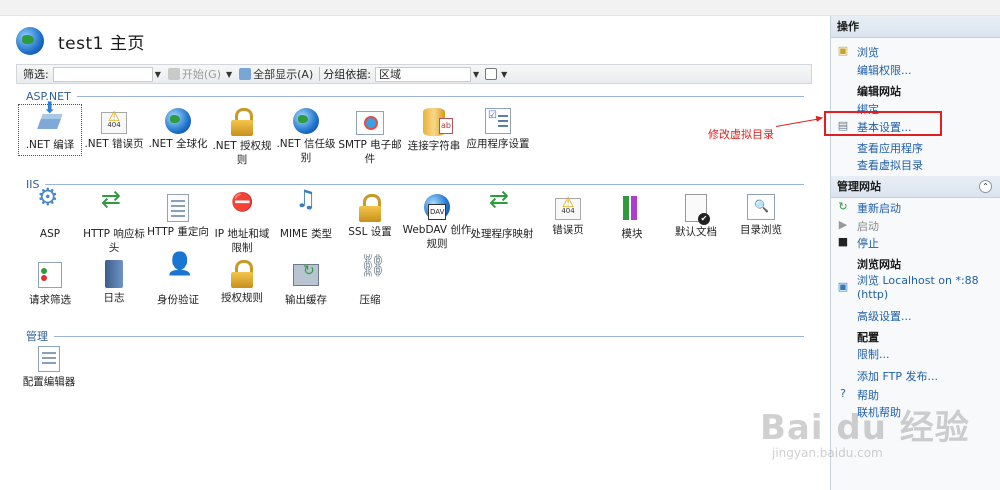  What do you see at coordinates (502, 234) in the screenshot?
I see `feature-label: 处理程序映射` at bounding box center [502, 234].